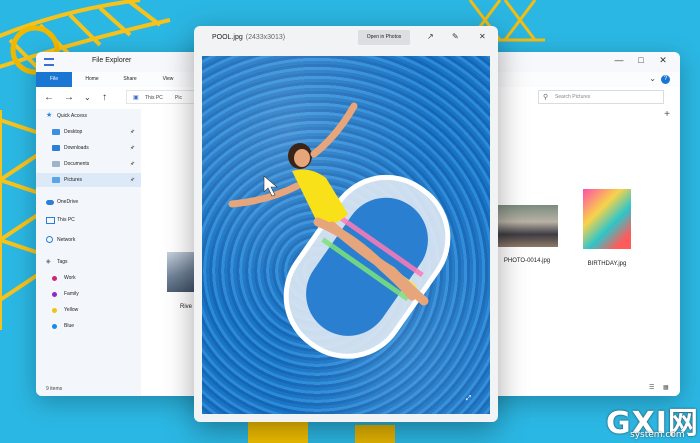 This screenshot has height=443, width=700. I want to click on pictures-folder-icon, so click(56, 180).